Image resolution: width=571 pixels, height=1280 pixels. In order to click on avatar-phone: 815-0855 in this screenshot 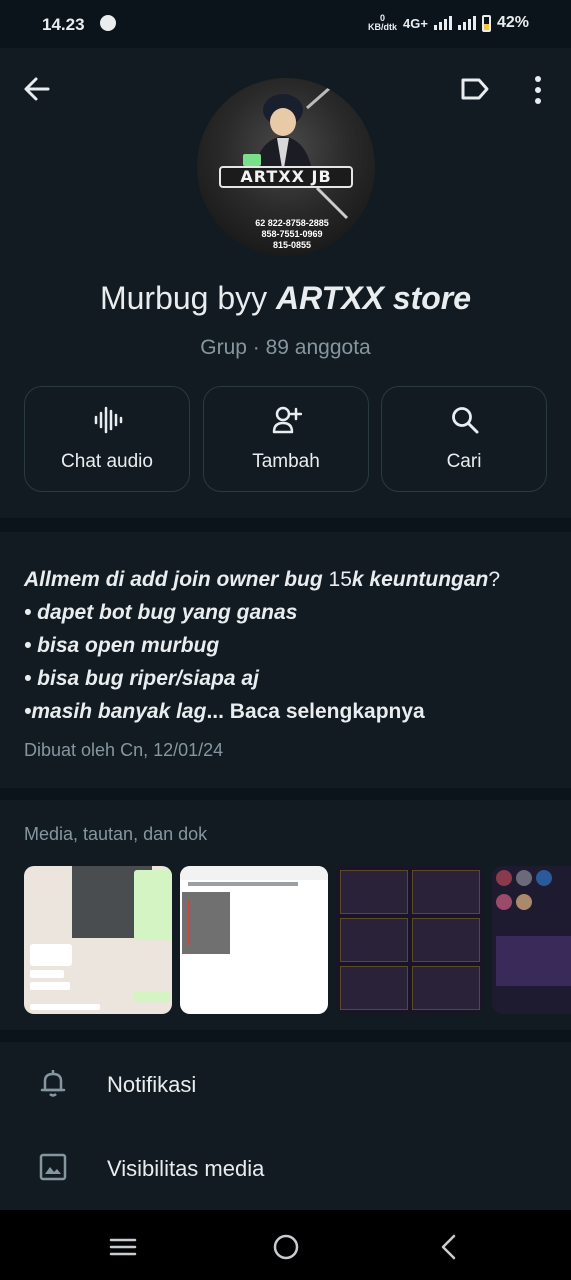, I will do `click(292, 245)`.